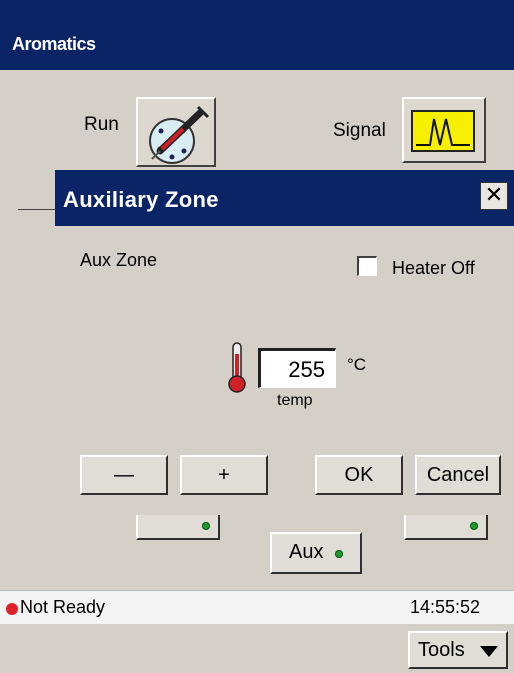 The height and width of the screenshot is (673, 514). I want to click on triangle-down-icon, so click(489, 651).